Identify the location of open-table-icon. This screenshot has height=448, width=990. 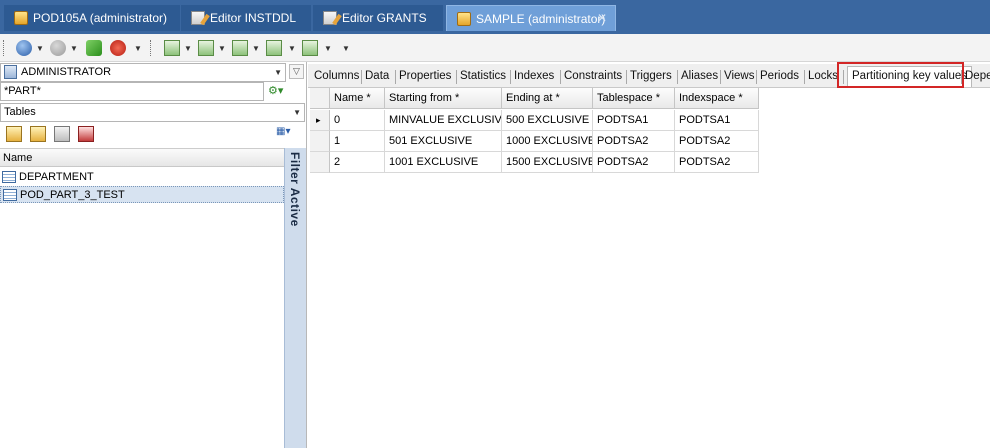
(38, 134).